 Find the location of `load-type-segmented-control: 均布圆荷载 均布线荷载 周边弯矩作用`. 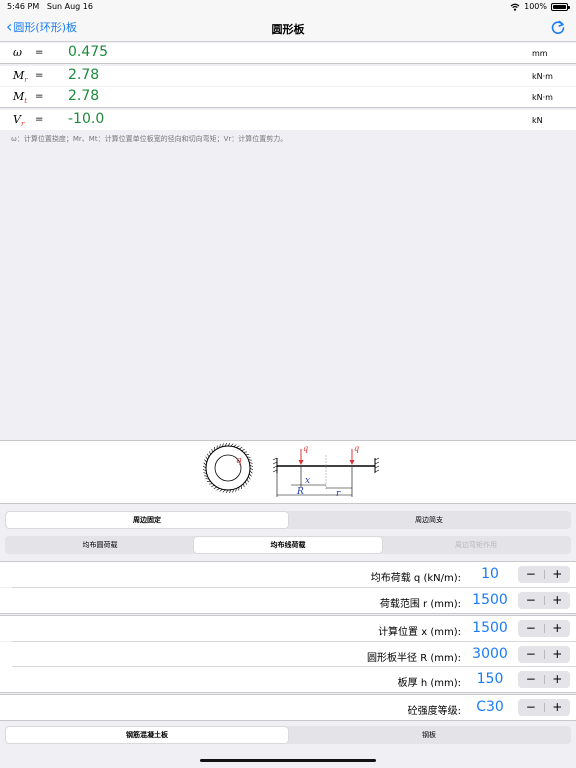

load-type-segmented-control: 均布圆荷载 均布线荷载 周边弯矩作用 is located at coordinates (288, 545).